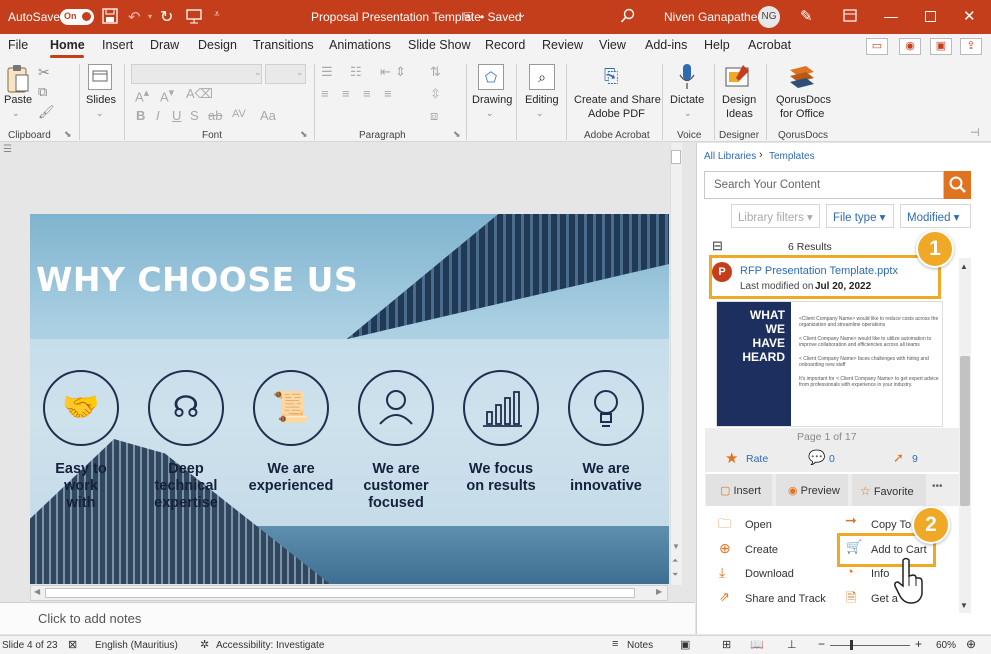 The width and height of the screenshot is (991, 654). What do you see at coordinates (870, 645) in the screenshot?
I see `zoom-slider` at bounding box center [870, 645].